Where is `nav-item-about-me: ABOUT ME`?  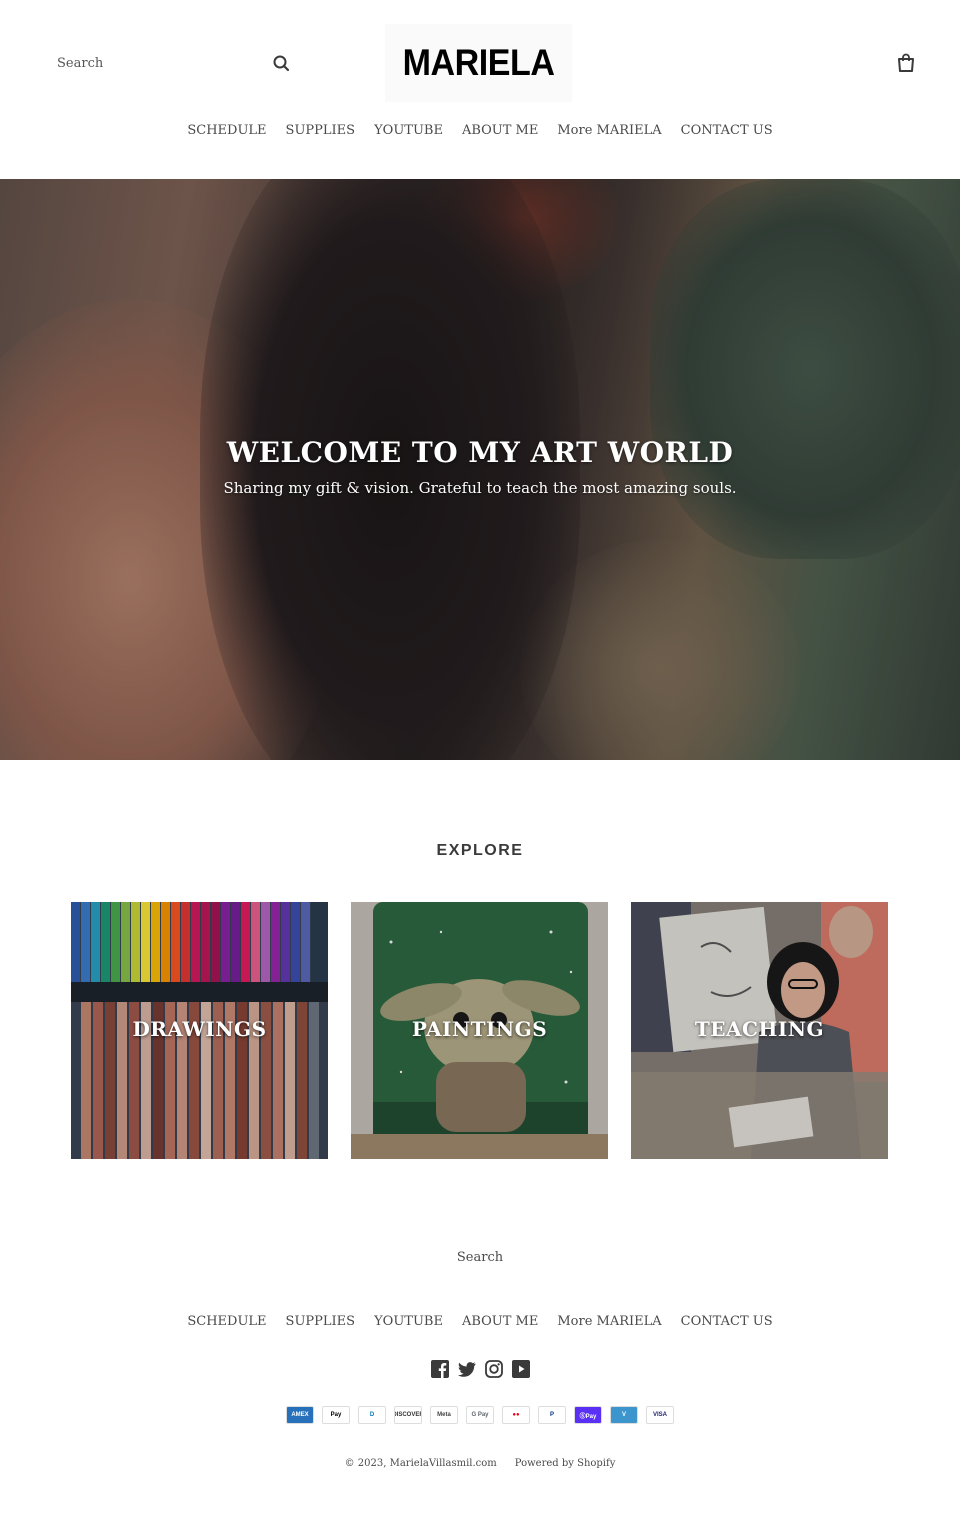 nav-item-about-me: ABOUT ME is located at coordinates (499, 130).